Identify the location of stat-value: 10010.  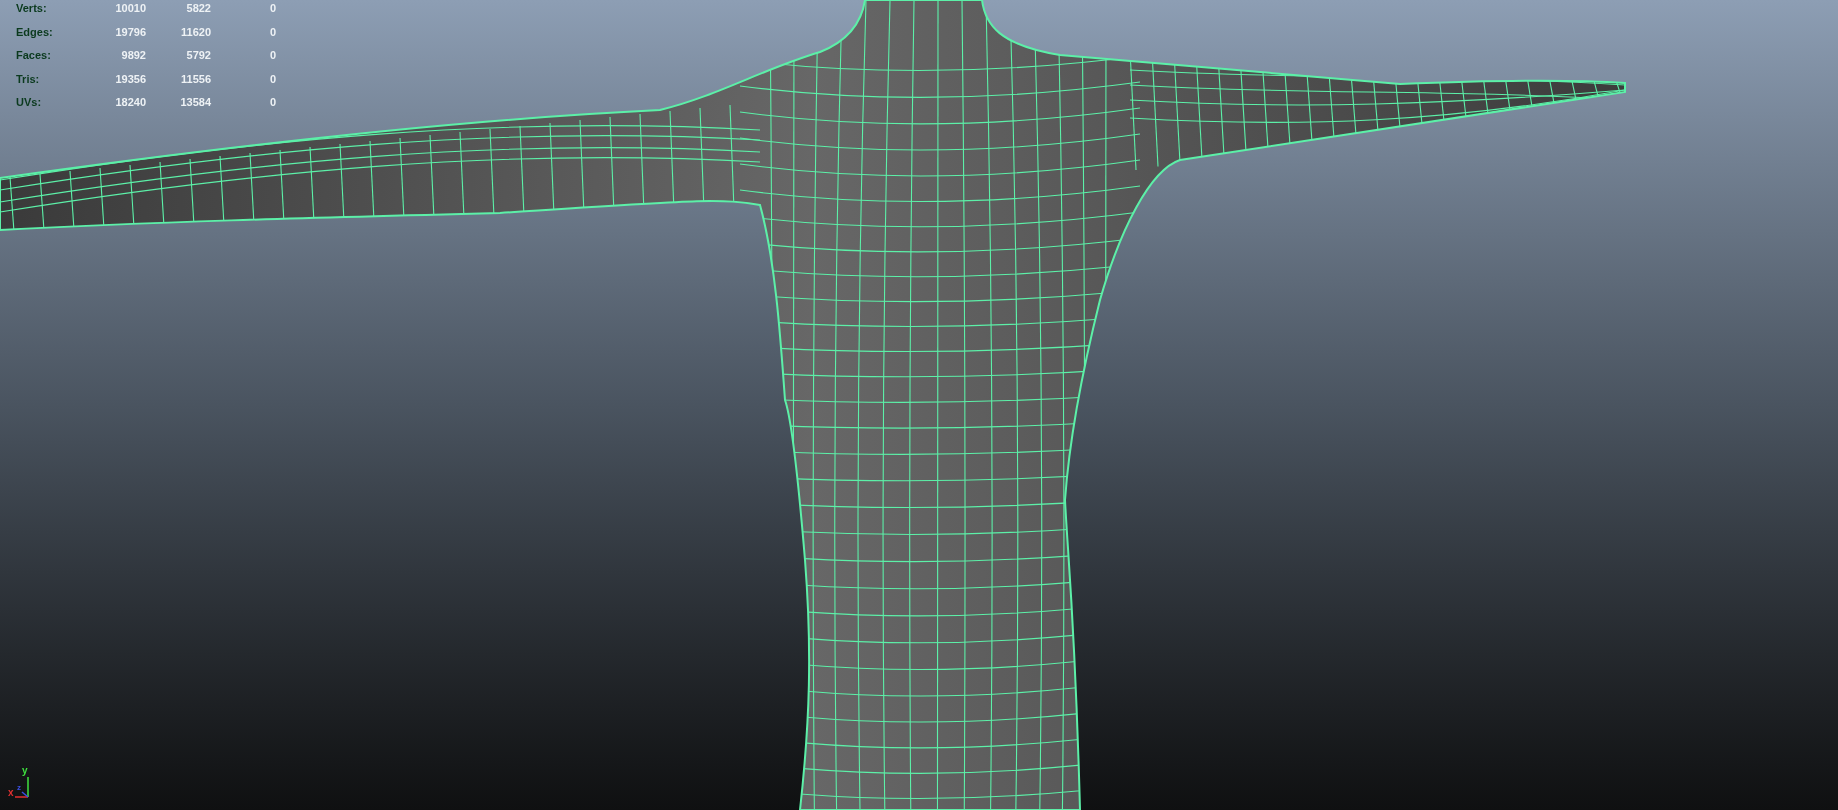
(130, 8).